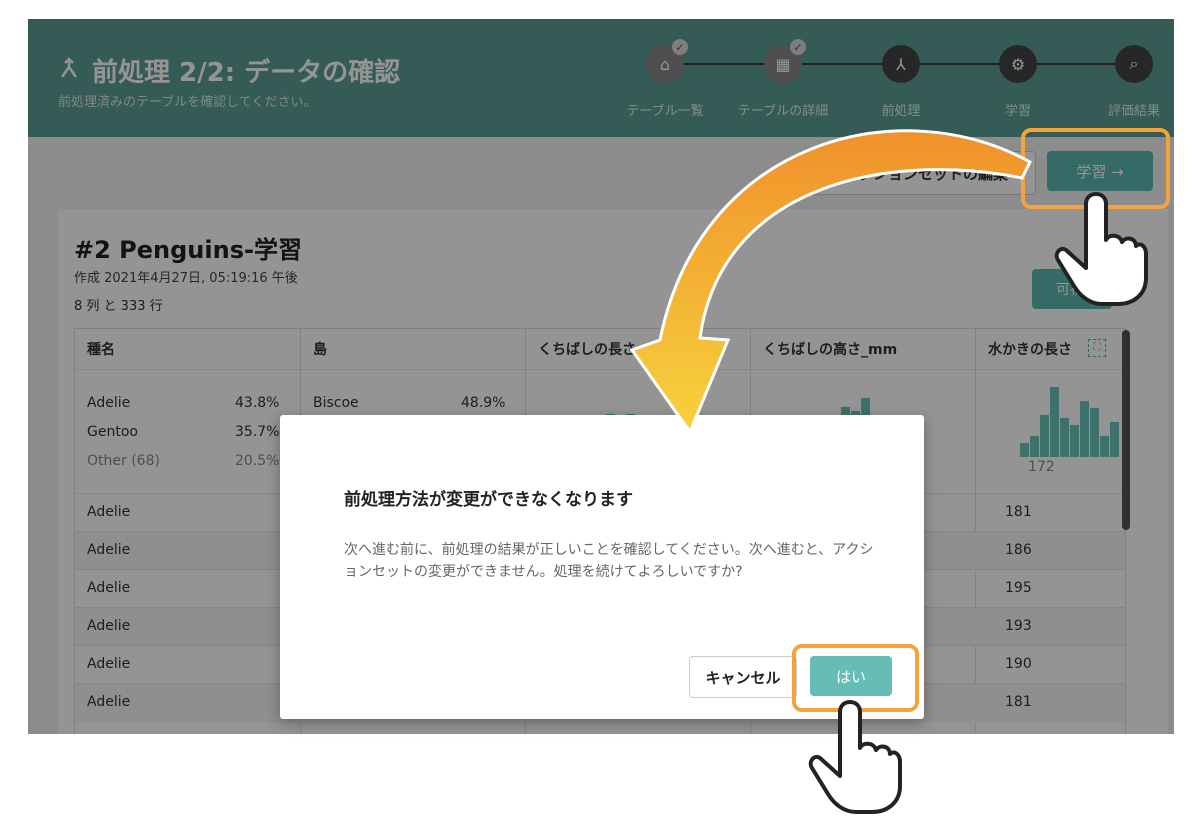  Describe the element at coordinates (830, 282) in the screenshot. I see `curved-arrow` at that location.